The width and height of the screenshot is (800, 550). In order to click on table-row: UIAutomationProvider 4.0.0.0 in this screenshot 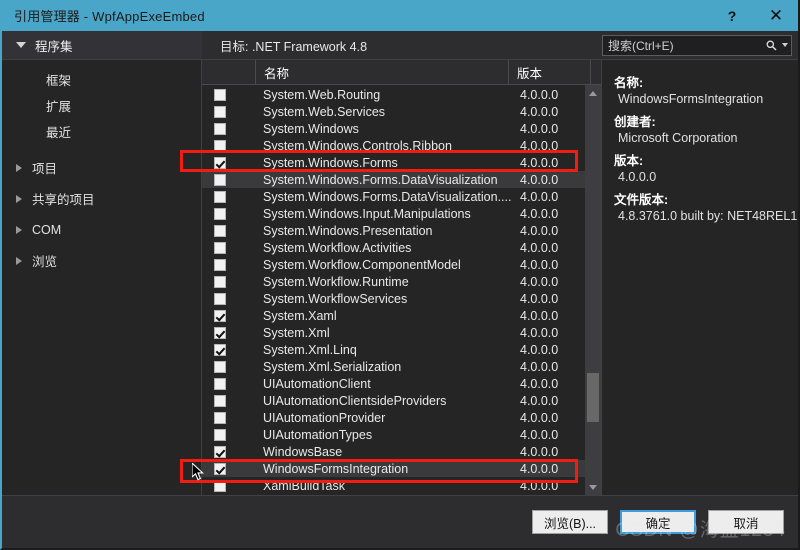, I will do `click(393, 417)`.